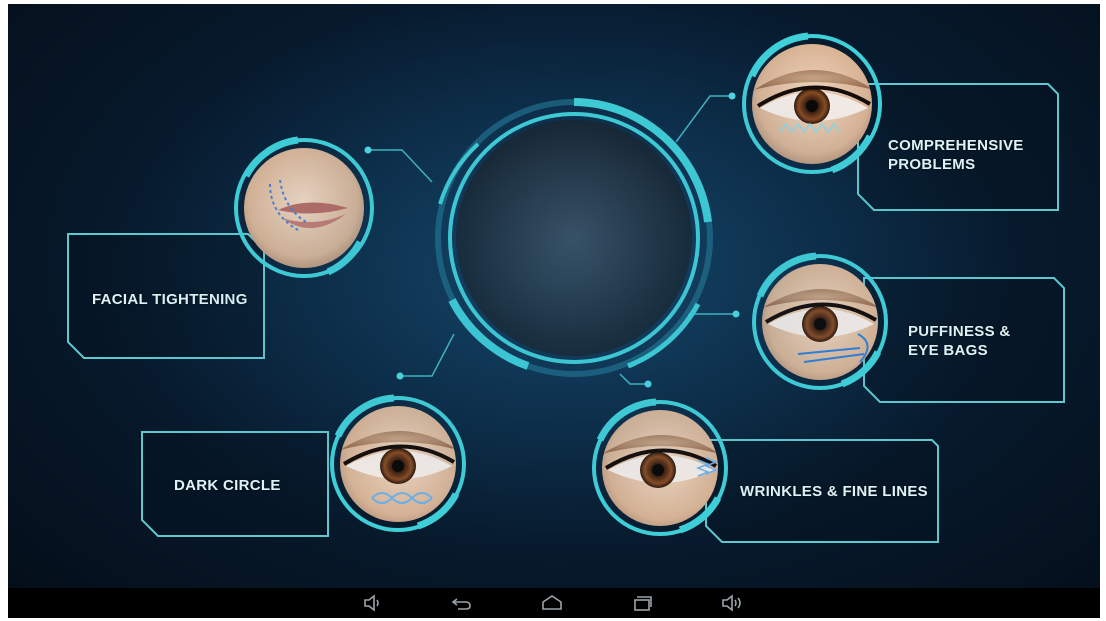 The width and height of the screenshot is (1106, 621). I want to click on puffiness-line1: PUFFINESS &, so click(959, 331).